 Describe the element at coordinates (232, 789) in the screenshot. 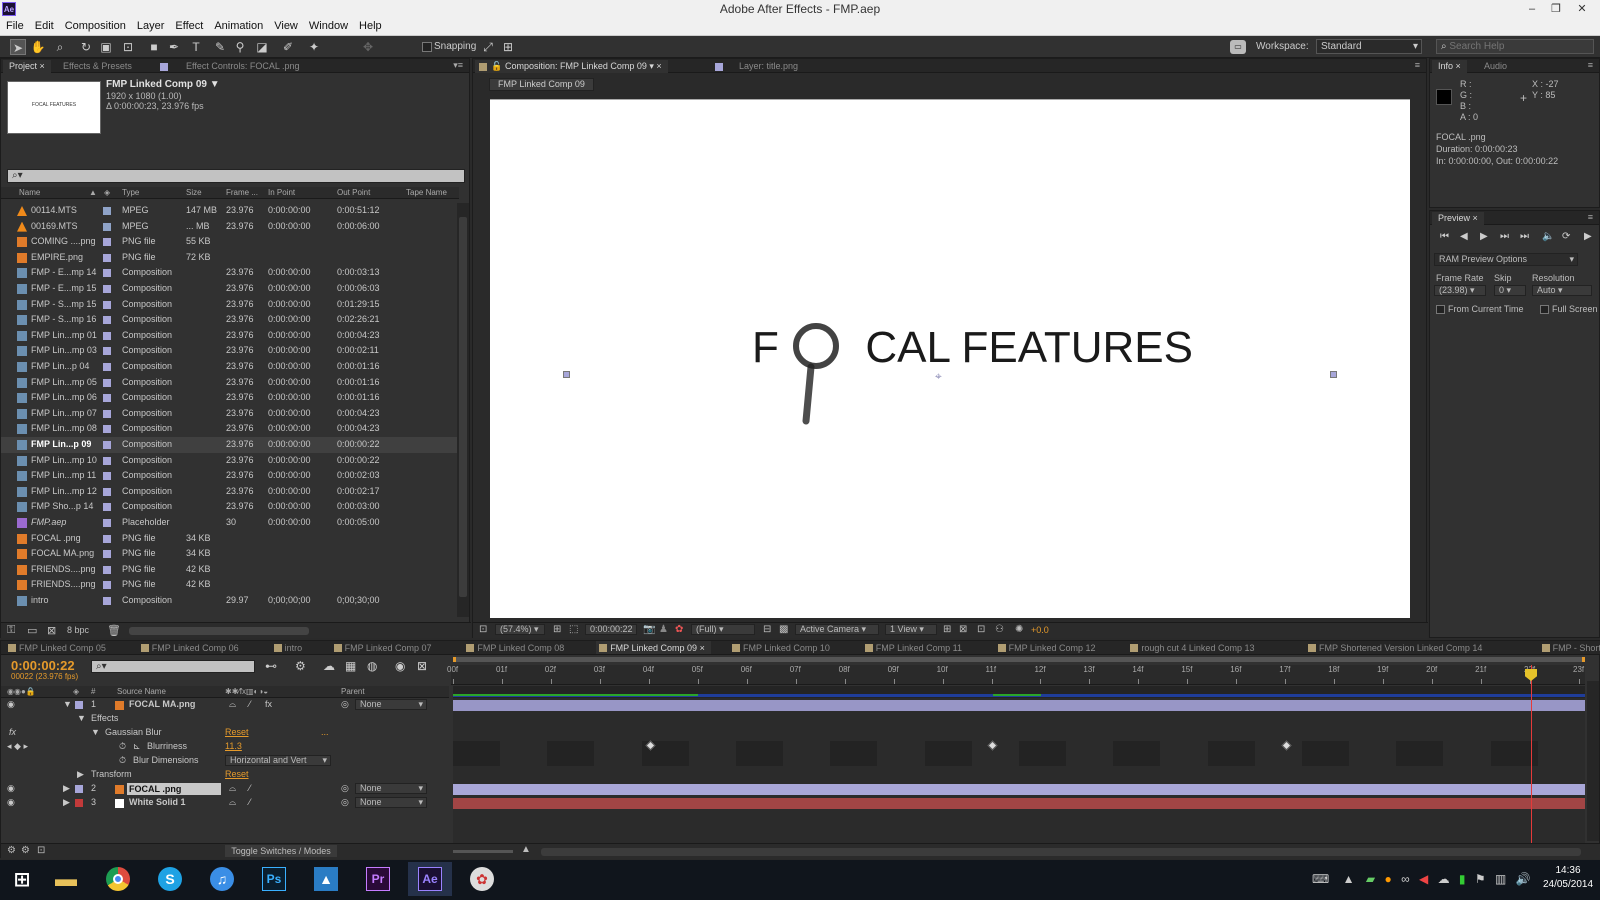

I see `shy-switch-icon: ⌓` at that location.